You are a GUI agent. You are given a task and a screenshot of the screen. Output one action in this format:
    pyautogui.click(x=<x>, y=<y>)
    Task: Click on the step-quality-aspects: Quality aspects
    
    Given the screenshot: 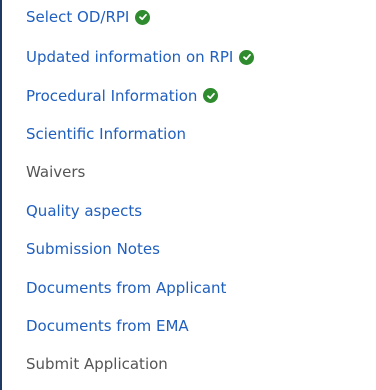 What is the action you would take?
    pyautogui.click(x=201, y=211)
    